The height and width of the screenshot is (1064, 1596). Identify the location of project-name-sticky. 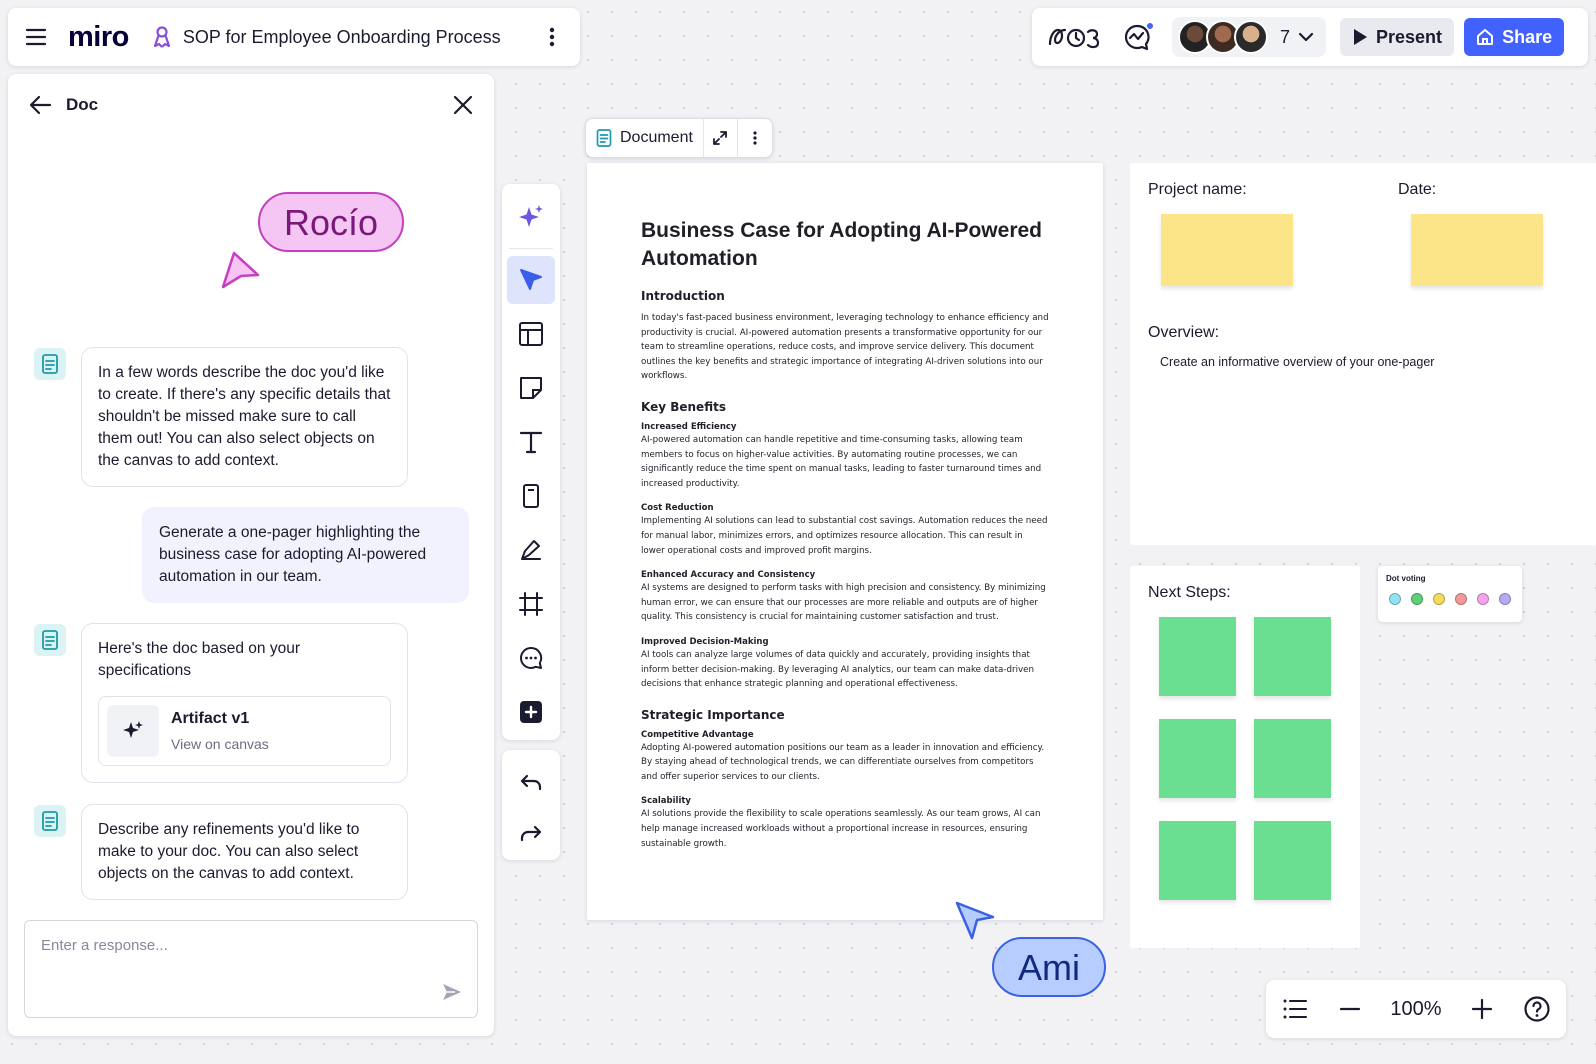
(1227, 250).